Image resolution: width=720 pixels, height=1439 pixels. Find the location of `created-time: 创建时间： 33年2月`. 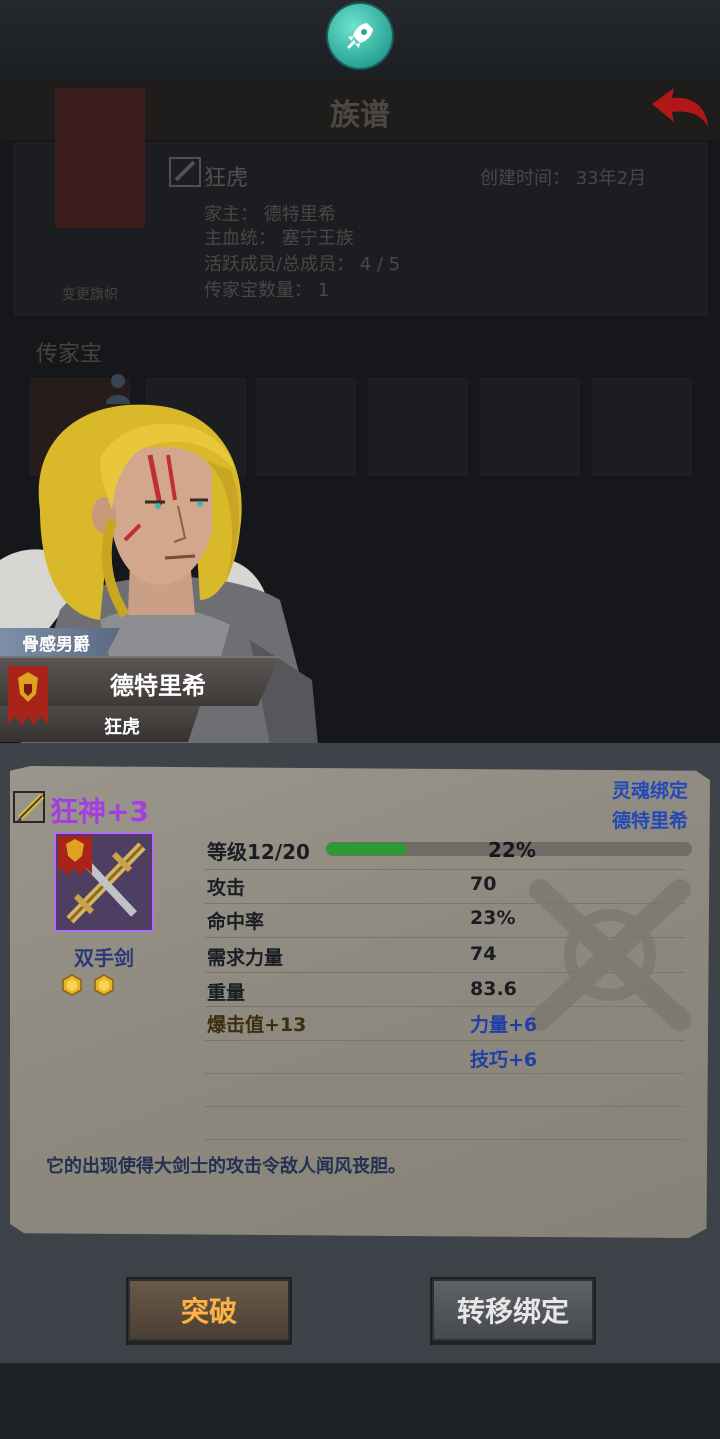

created-time: 创建时间： 33年2月 is located at coordinates (563, 178).